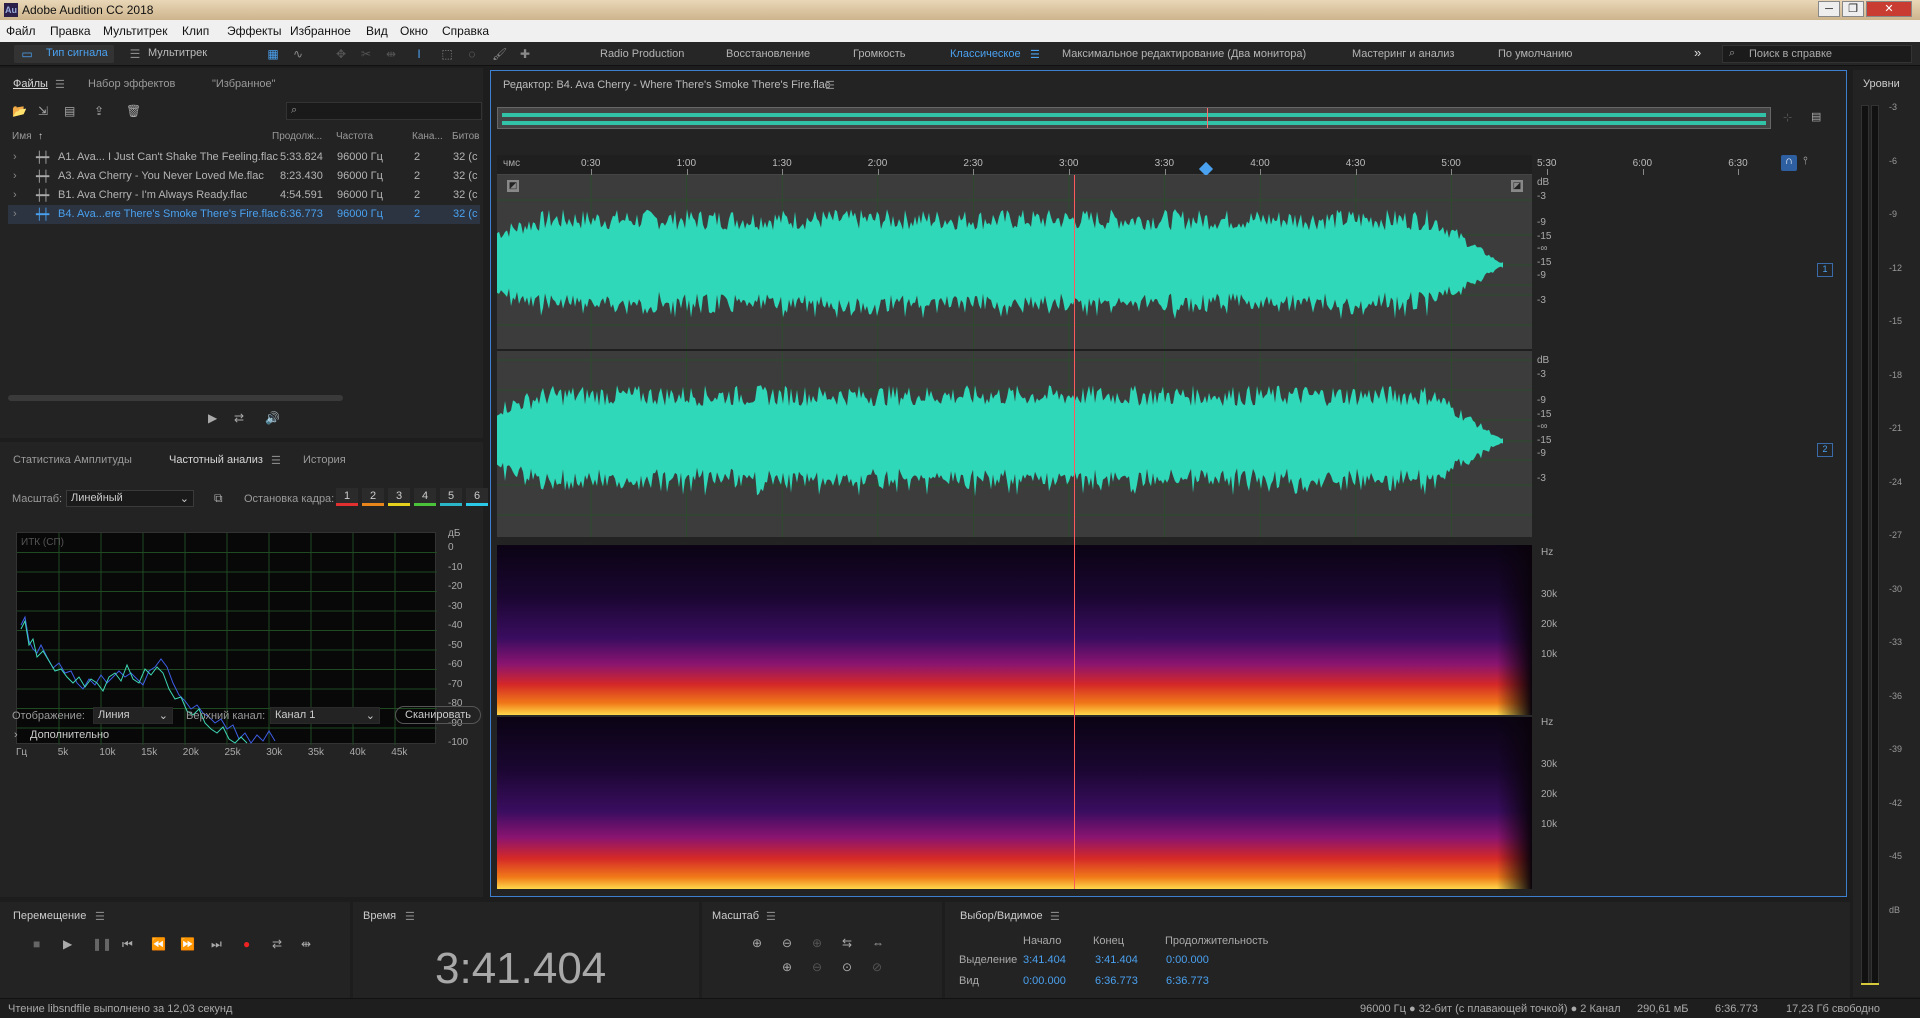  Describe the element at coordinates (1044, 981) in the screenshot. I see `view-start: 0:00.000` at that location.